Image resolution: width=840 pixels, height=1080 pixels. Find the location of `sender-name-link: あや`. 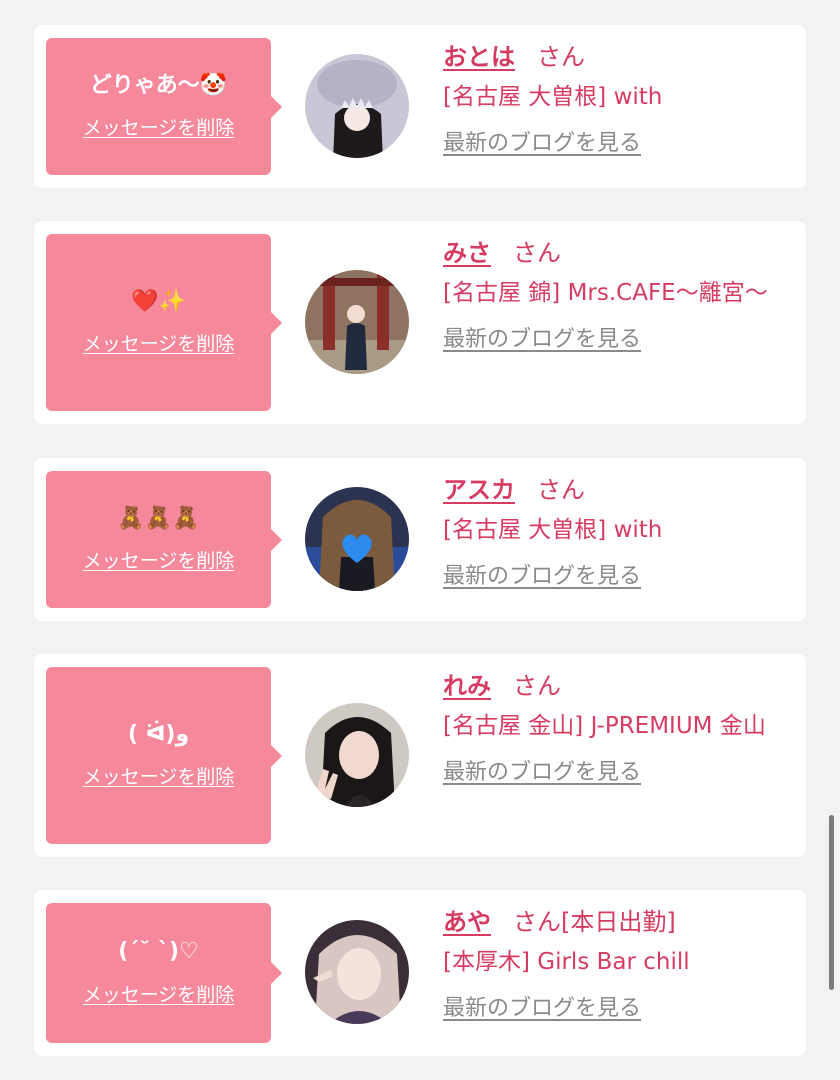

sender-name-link: あや is located at coordinates (467, 922).